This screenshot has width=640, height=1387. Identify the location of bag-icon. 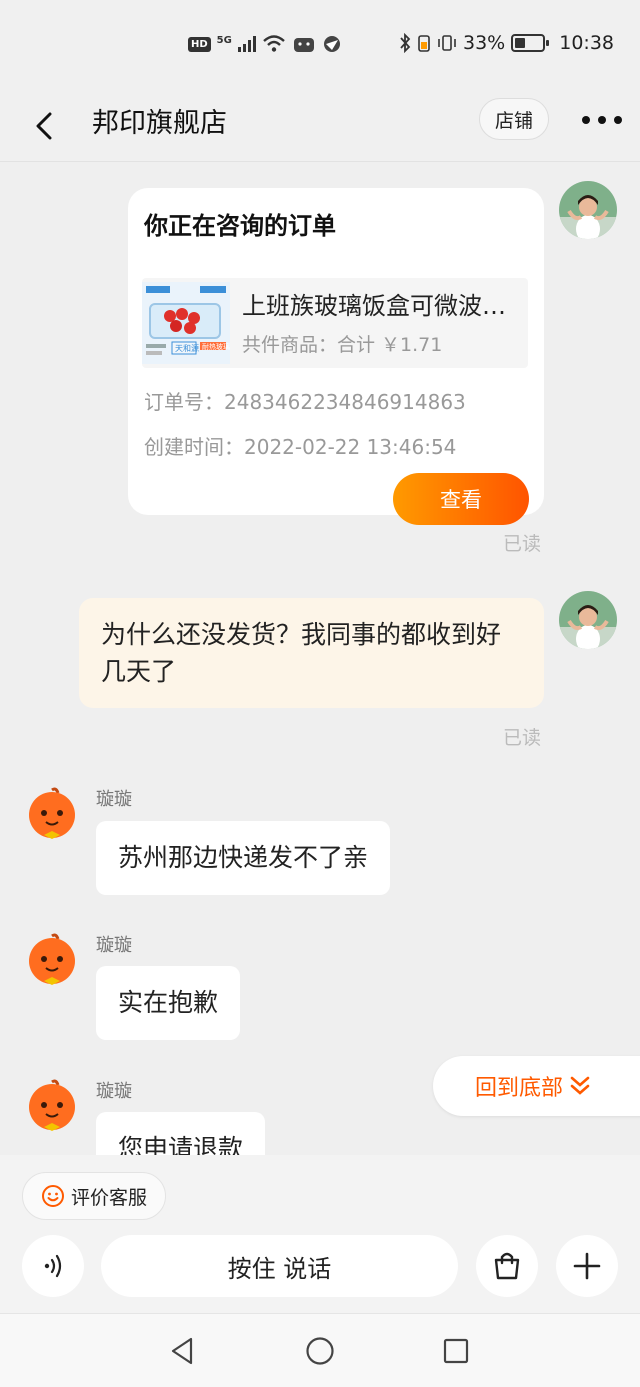
(507, 1266).